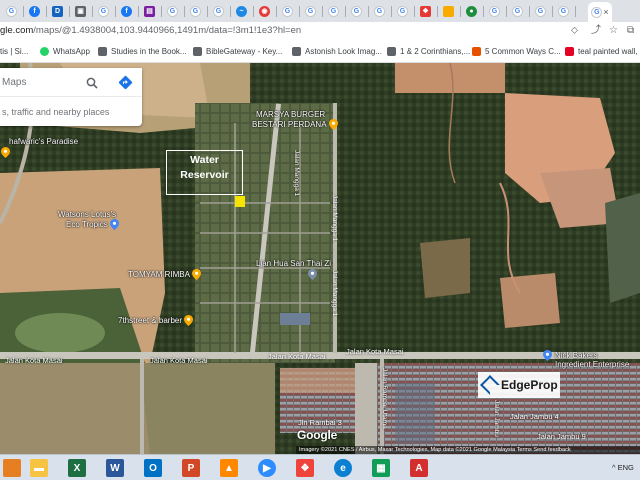  I want to click on place-label: MARSYA BURGER, so click(290, 114).